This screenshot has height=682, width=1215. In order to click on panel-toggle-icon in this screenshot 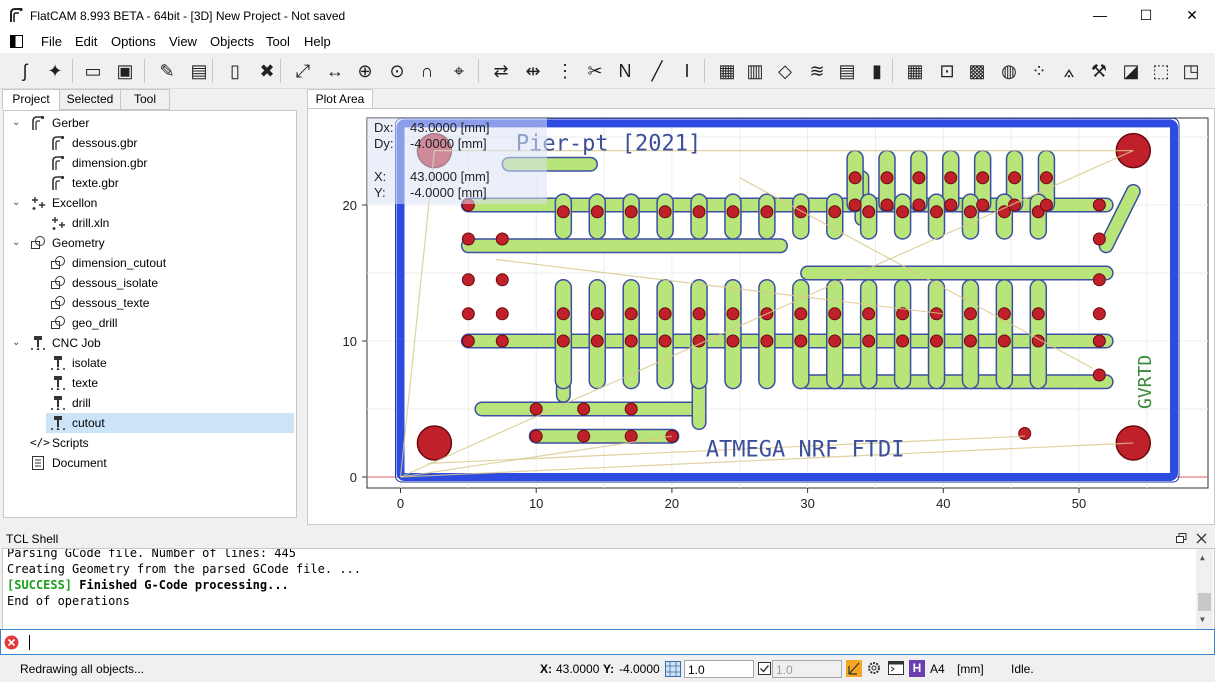, I will do `click(16, 41)`.